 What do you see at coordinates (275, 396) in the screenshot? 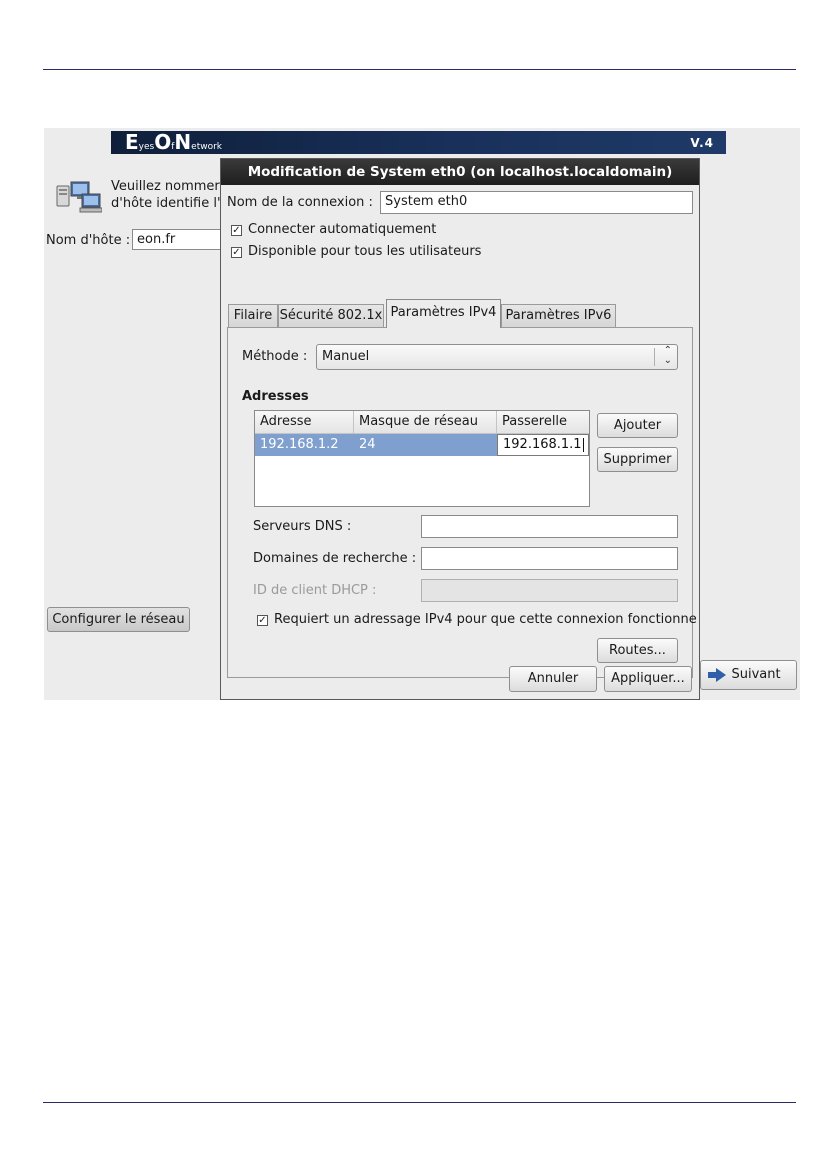
I see `addresses-heading: Adresses` at bounding box center [275, 396].